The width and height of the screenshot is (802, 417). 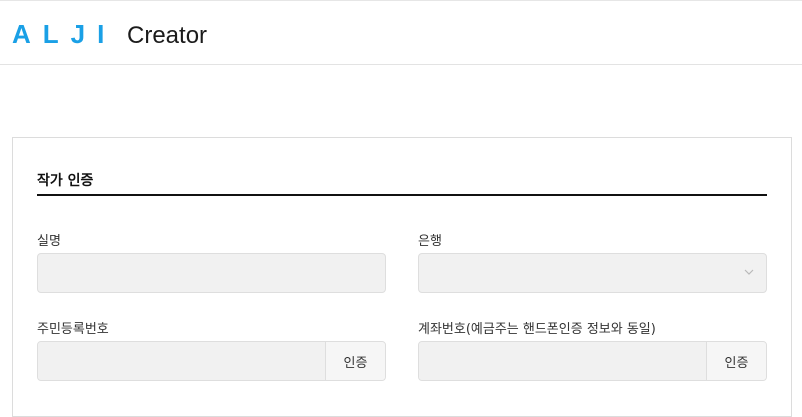 I want to click on account-number-field: 인증, so click(x=592, y=361).